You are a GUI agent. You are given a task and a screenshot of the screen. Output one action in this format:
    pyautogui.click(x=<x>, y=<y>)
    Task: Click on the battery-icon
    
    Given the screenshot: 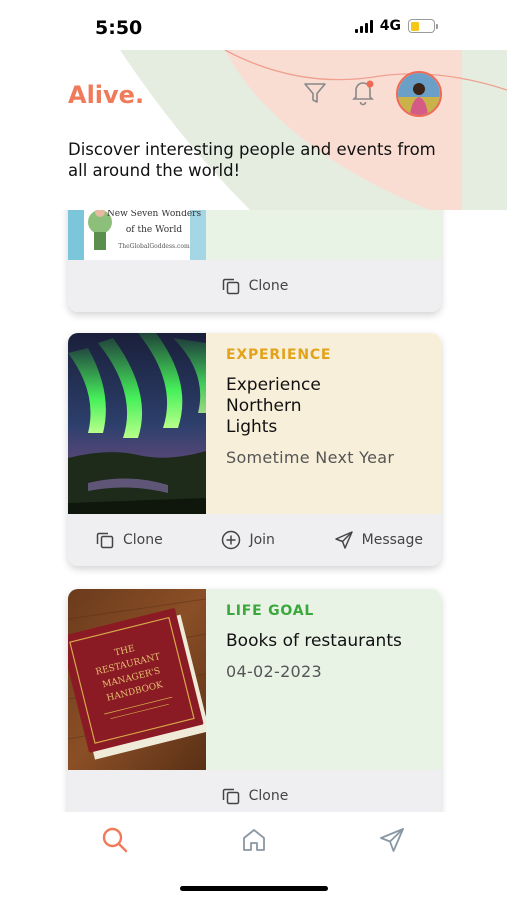 What is the action you would take?
    pyautogui.click(x=423, y=26)
    